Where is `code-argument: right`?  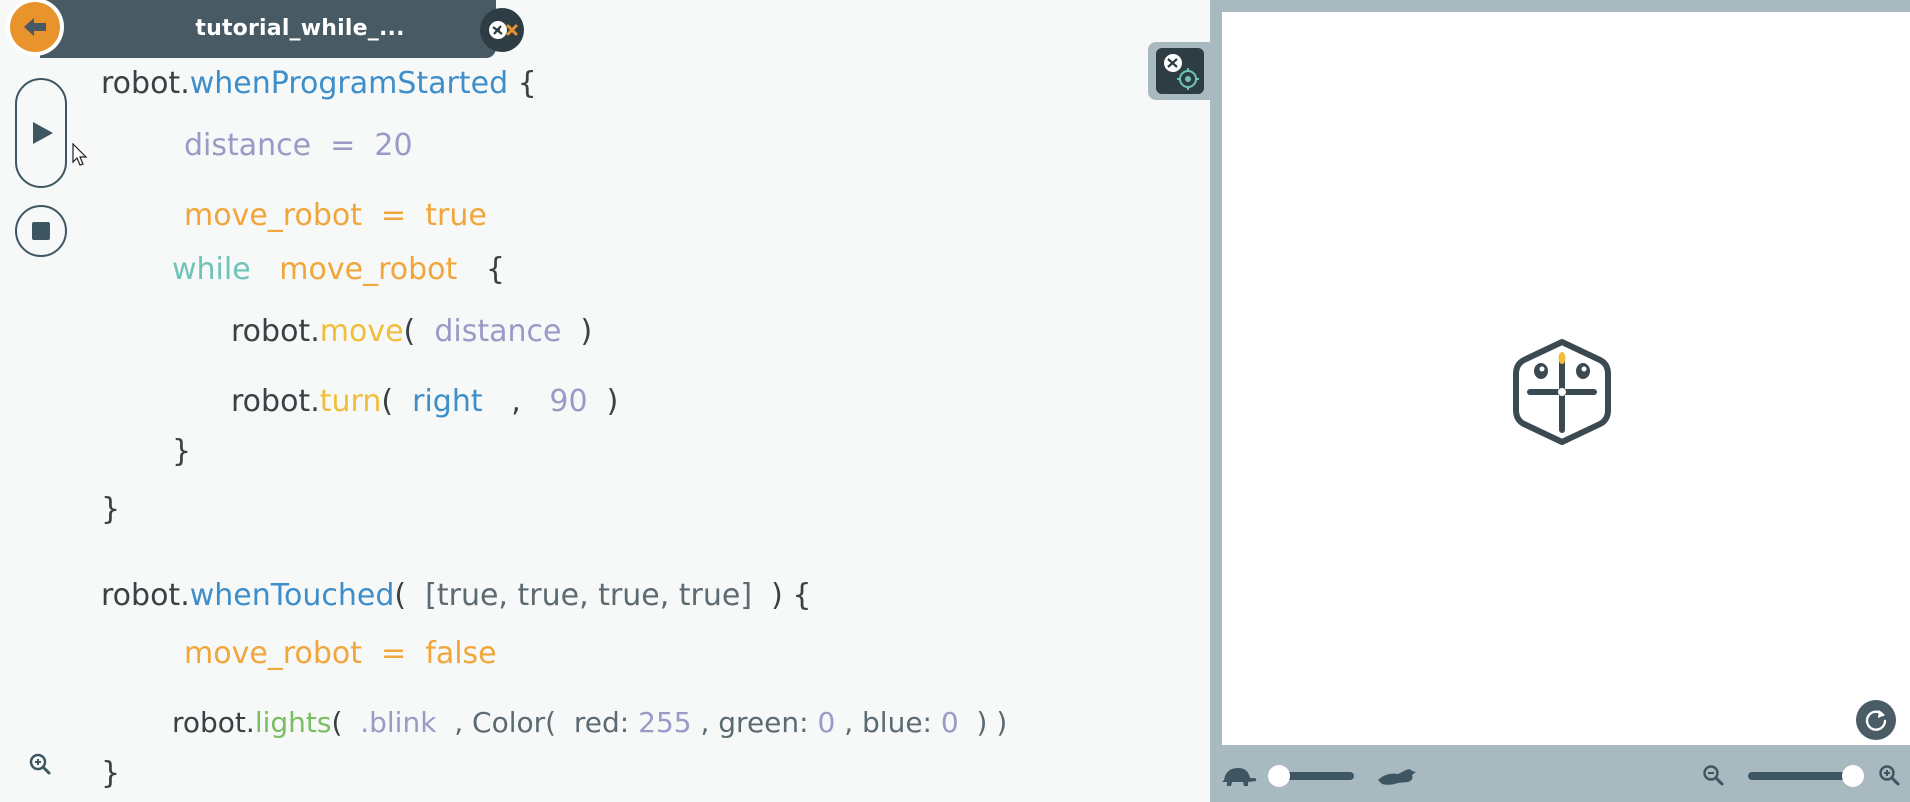 code-argument: right is located at coordinates (447, 401).